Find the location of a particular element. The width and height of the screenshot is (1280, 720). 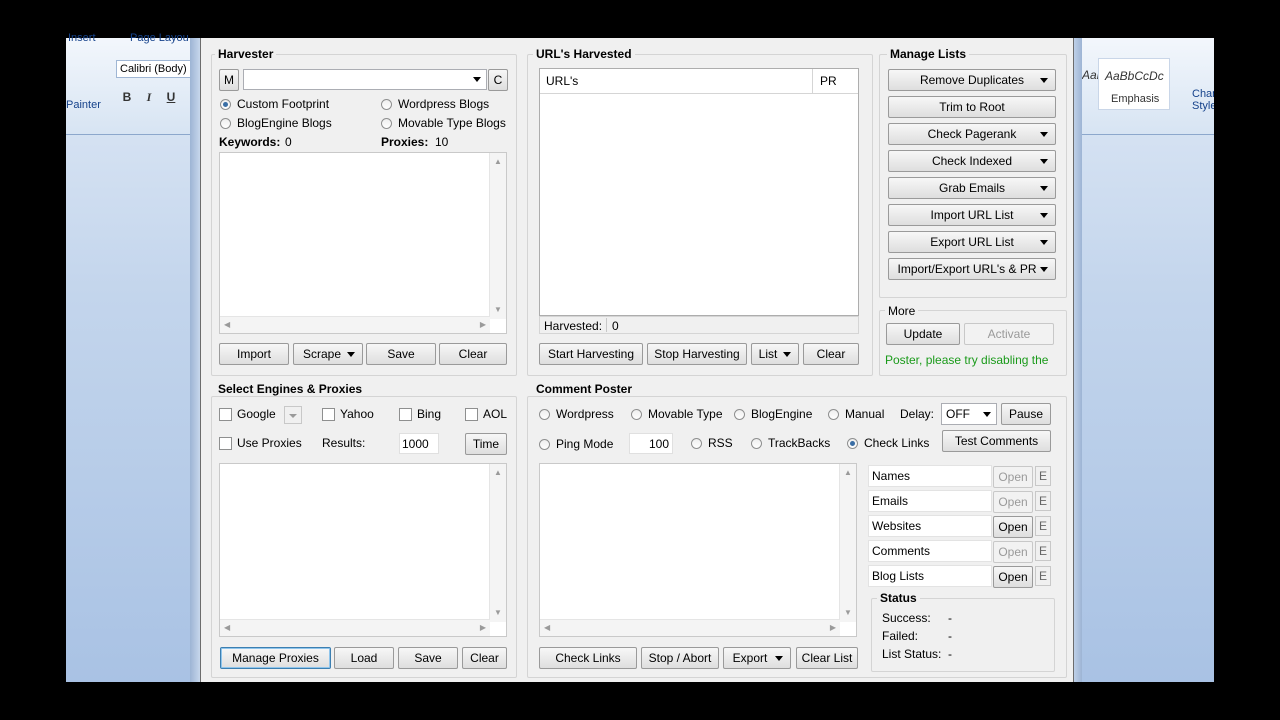

import-export-urls-pr-button: Import/Export URL's & PR is located at coordinates (972, 269).